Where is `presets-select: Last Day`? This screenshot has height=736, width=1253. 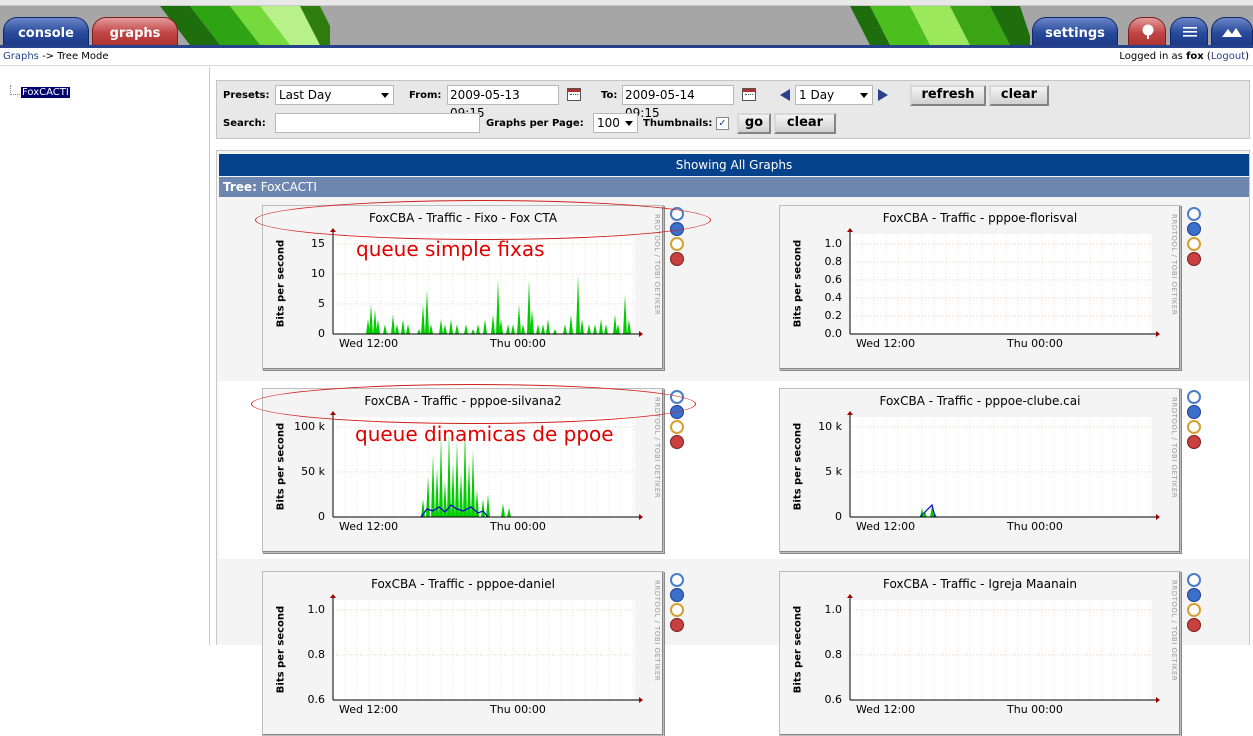 presets-select: Last Day is located at coordinates (334, 95).